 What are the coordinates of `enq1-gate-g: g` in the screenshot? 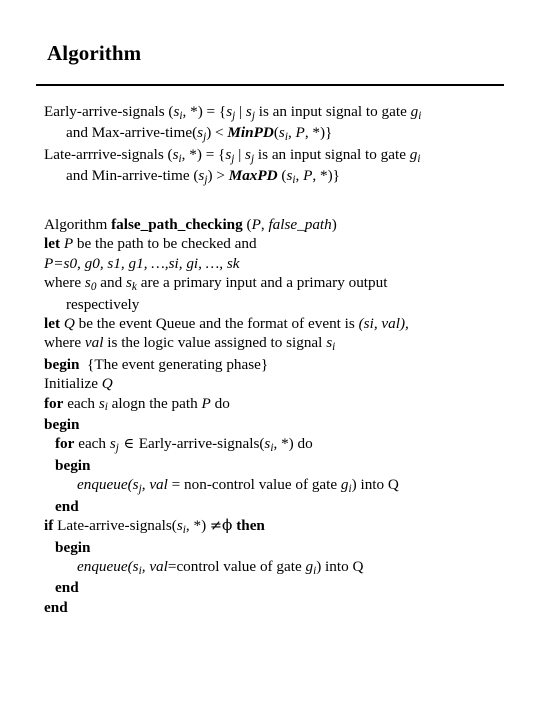 It's located at (344, 485).